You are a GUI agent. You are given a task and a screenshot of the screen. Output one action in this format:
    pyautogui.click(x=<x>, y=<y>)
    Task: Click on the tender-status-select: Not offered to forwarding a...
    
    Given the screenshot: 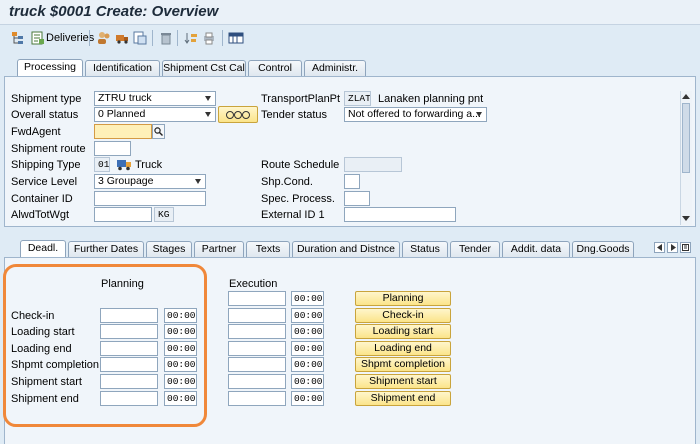 What is the action you would take?
    pyautogui.click(x=415, y=114)
    